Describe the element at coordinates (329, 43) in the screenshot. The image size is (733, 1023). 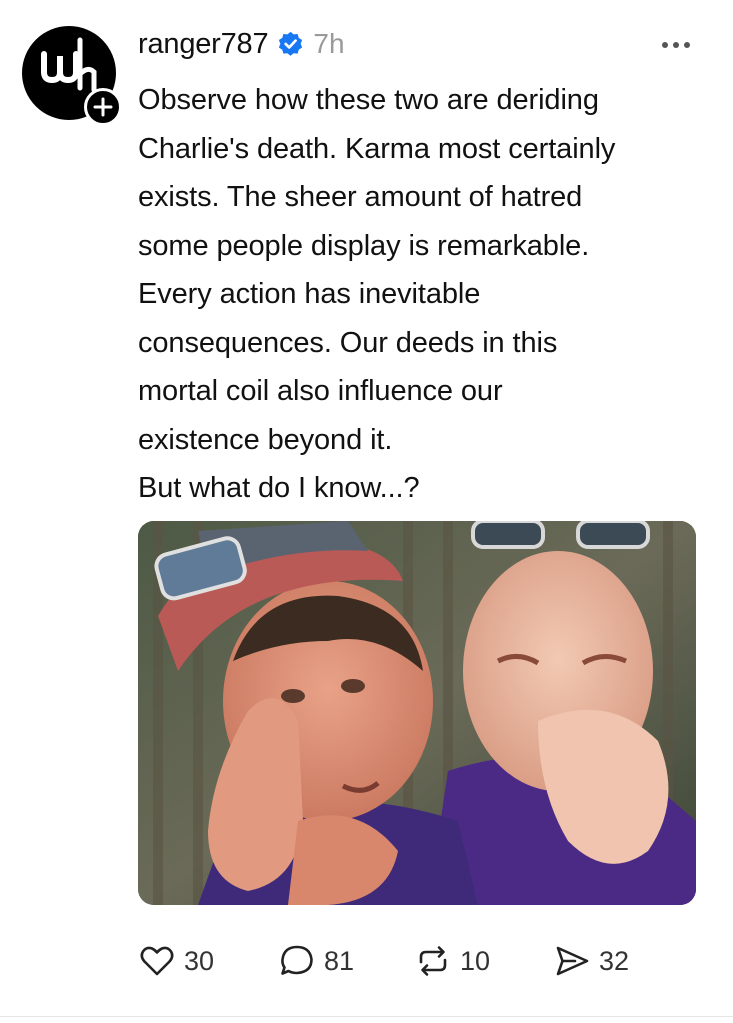
I see `post-timestamp: 7h` at that location.